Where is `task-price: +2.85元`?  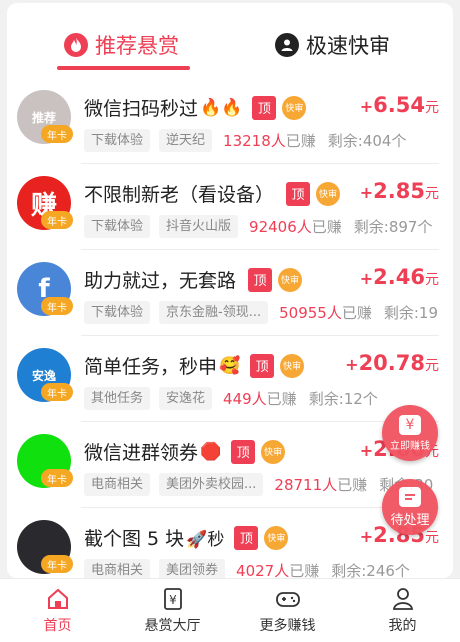 task-price: +2.85元 is located at coordinates (399, 191).